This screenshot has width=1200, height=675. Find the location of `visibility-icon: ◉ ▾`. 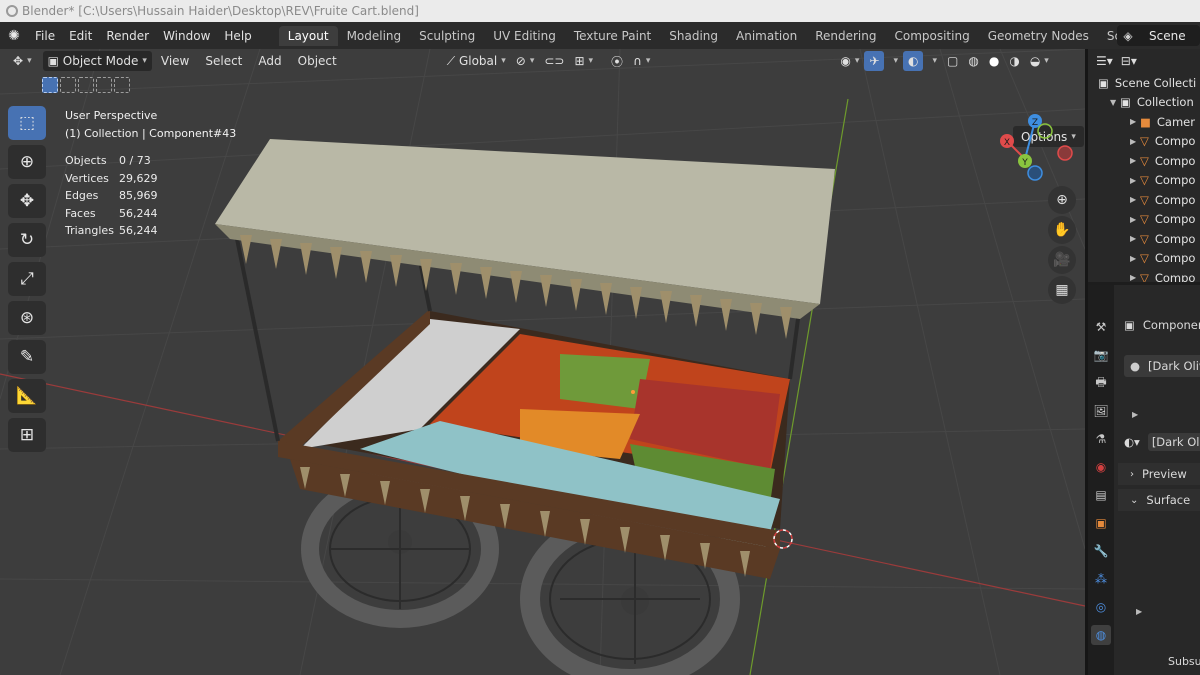

visibility-icon: ◉ ▾ is located at coordinates (849, 61).